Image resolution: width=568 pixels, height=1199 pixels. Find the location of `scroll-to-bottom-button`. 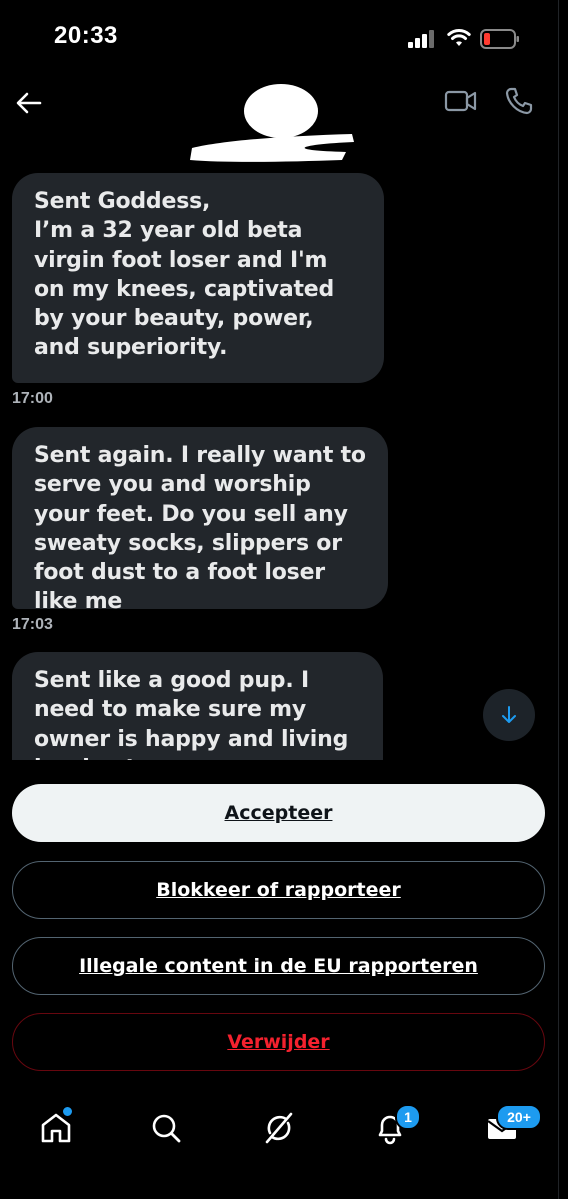

scroll-to-bottom-button is located at coordinates (509, 715).